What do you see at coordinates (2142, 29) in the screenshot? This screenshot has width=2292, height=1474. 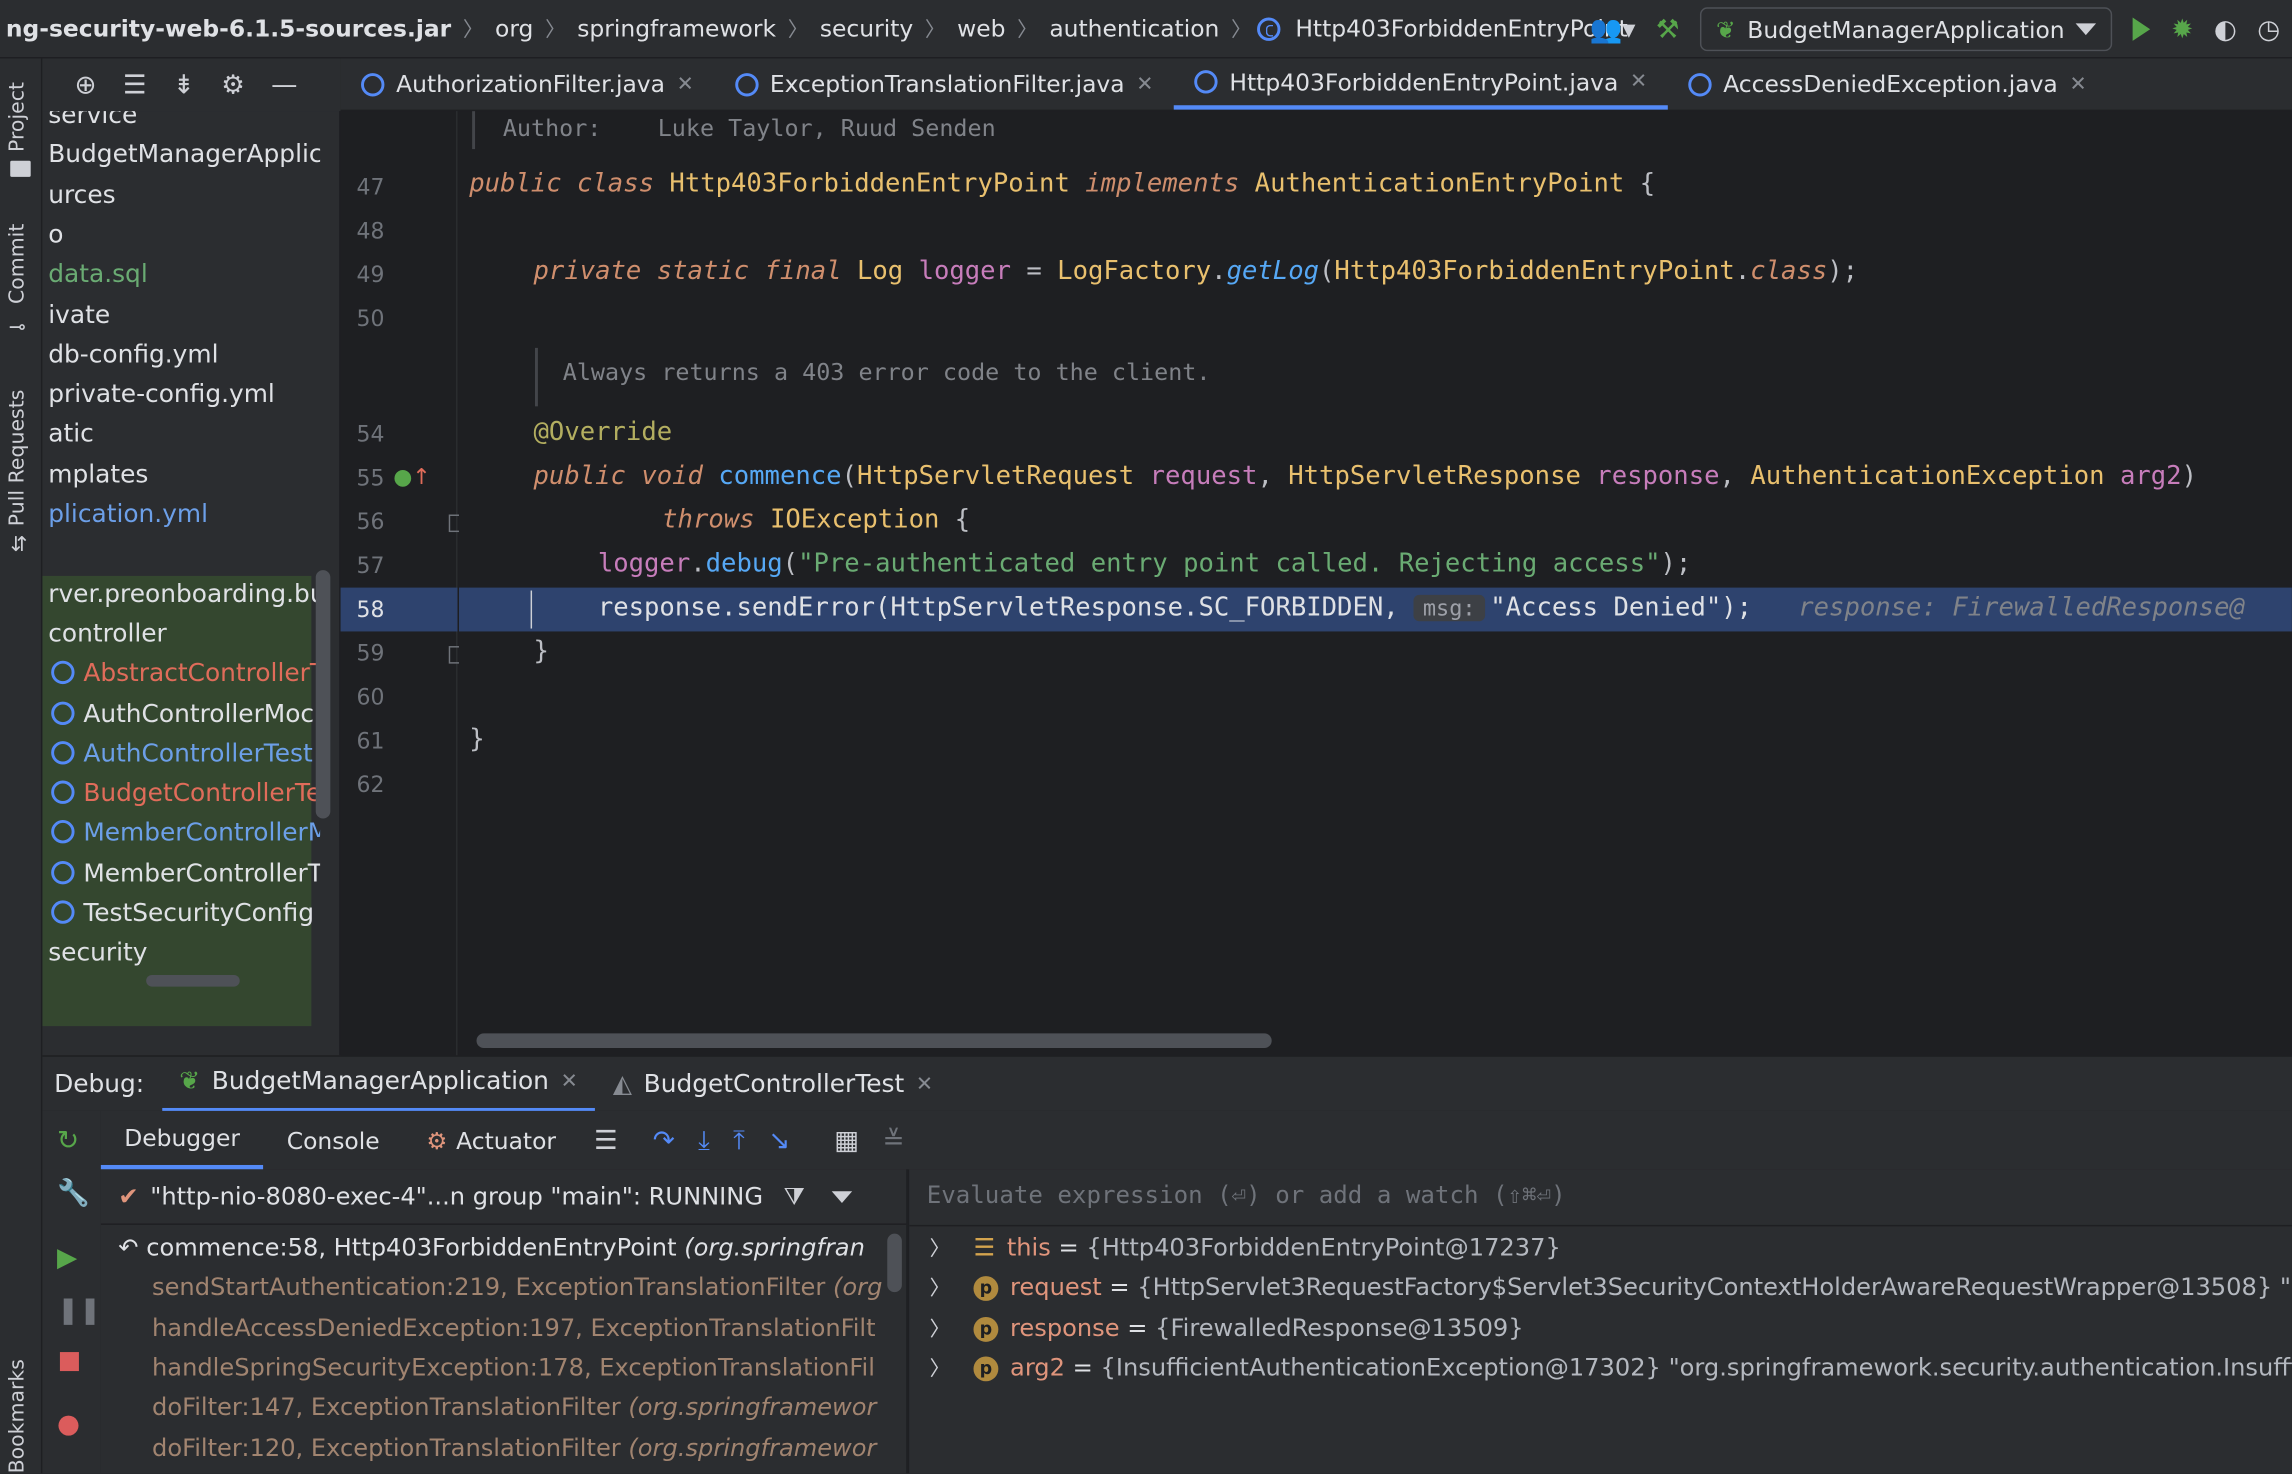 I see `run-icon` at bounding box center [2142, 29].